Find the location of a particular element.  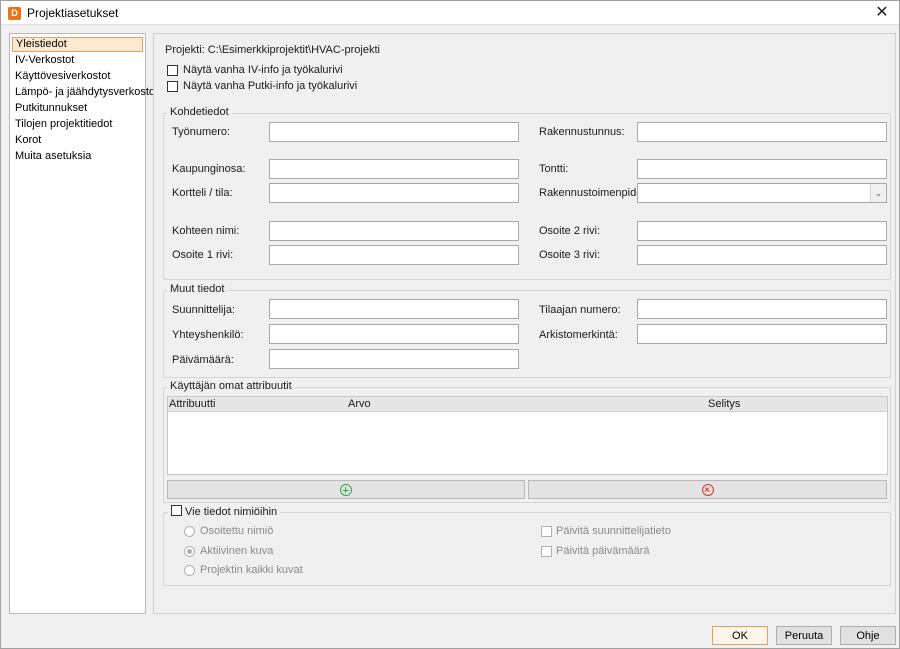

ok-button: OK is located at coordinates (740, 635).